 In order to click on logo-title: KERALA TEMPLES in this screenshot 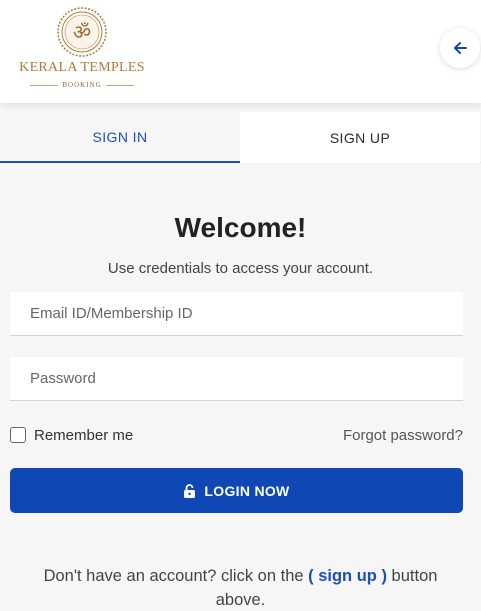, I will do `click(82, 67)`.